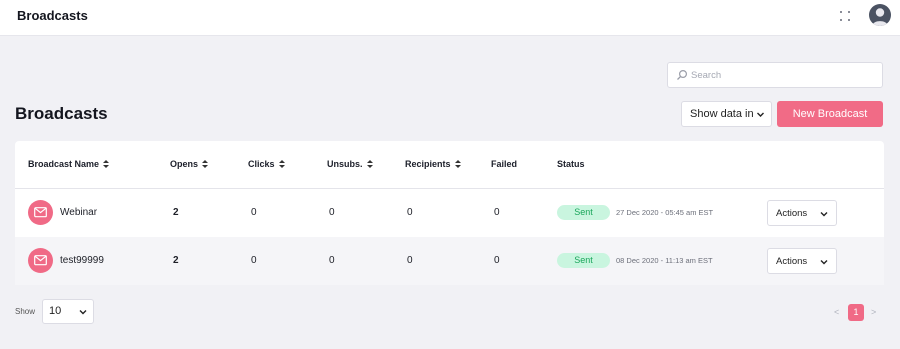 This screenshot has height=349, width=900. Describe the element at coordinates (571, 164) in the screenshot. I see `column-header-status: Status` at that location.